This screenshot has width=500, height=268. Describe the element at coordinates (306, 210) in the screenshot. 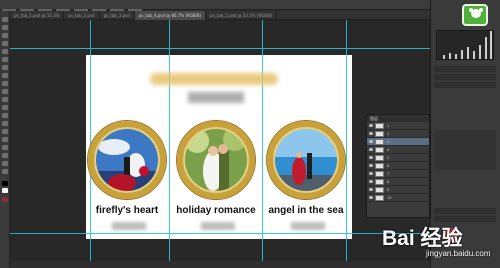

I see `card-caption: angel in the sea` at that location.